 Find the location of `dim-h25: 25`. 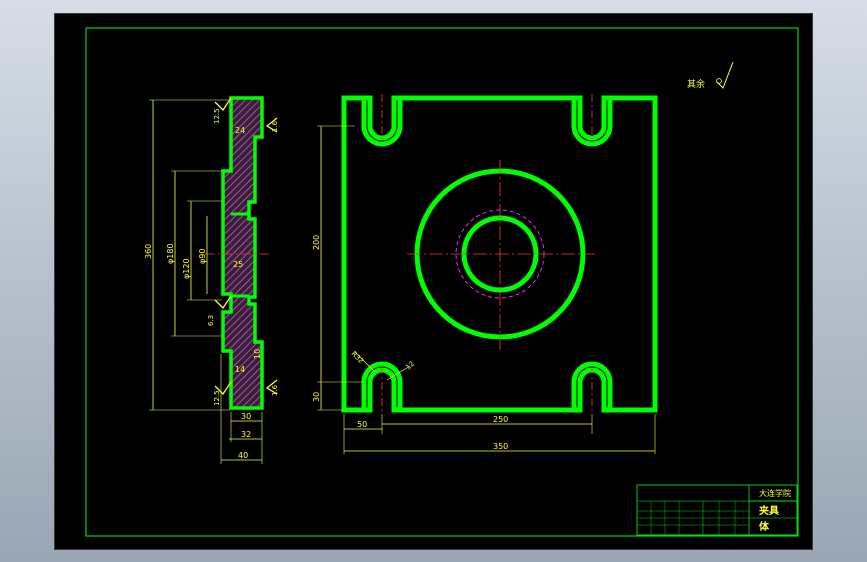

dim-h25: 25 is located at coordinates (238, 264).